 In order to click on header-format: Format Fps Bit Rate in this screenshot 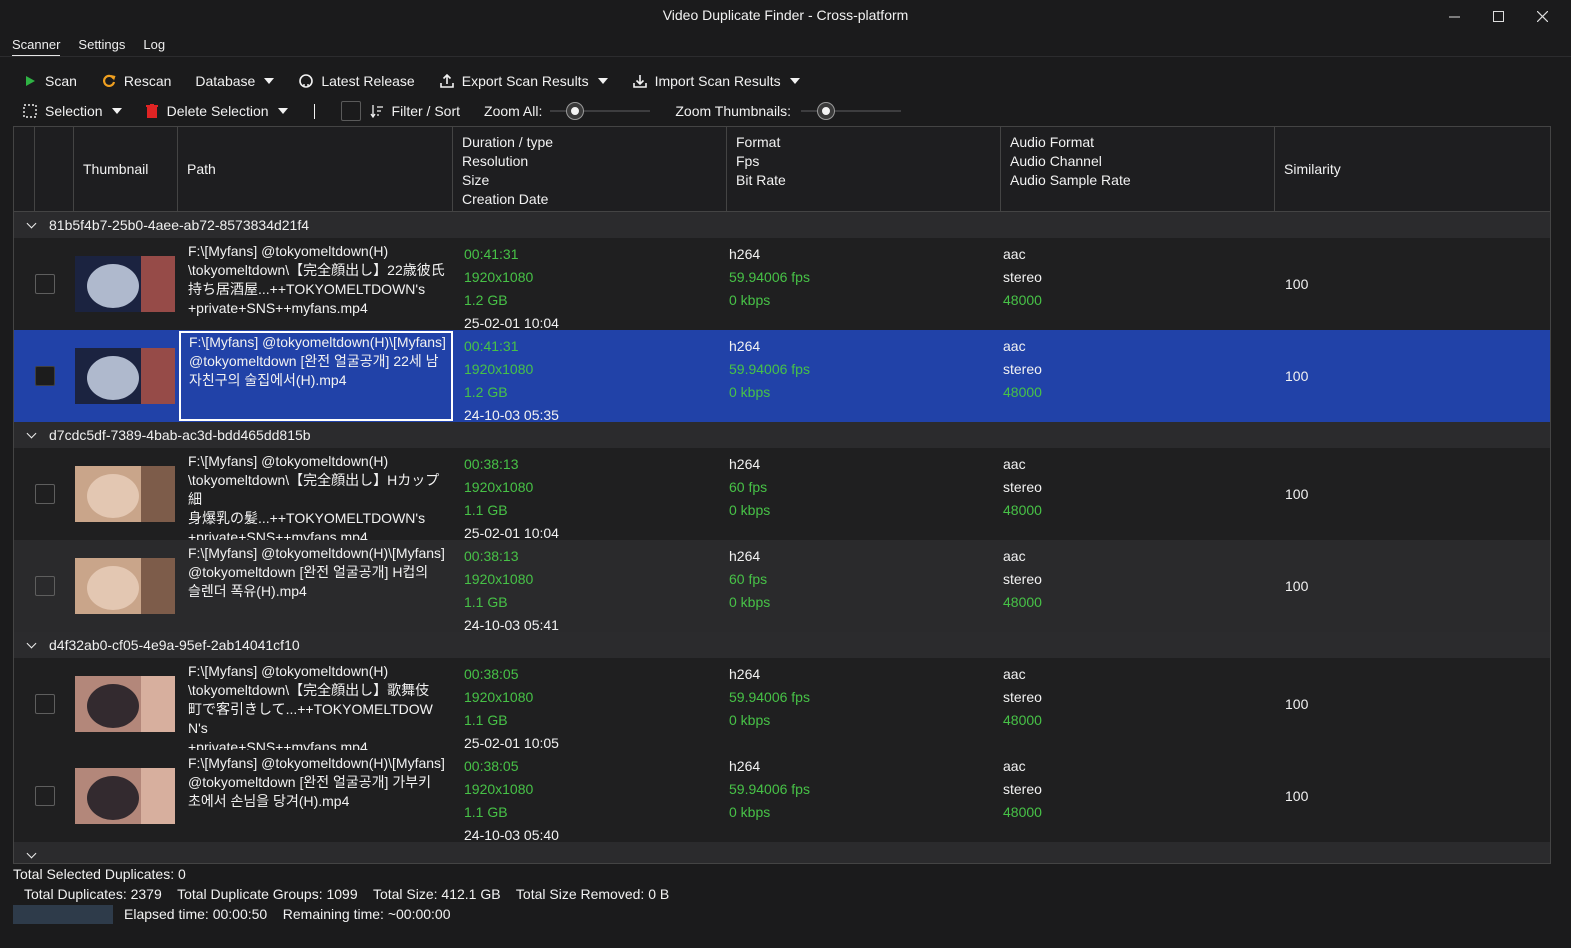, I will do `click(864, 169)`.